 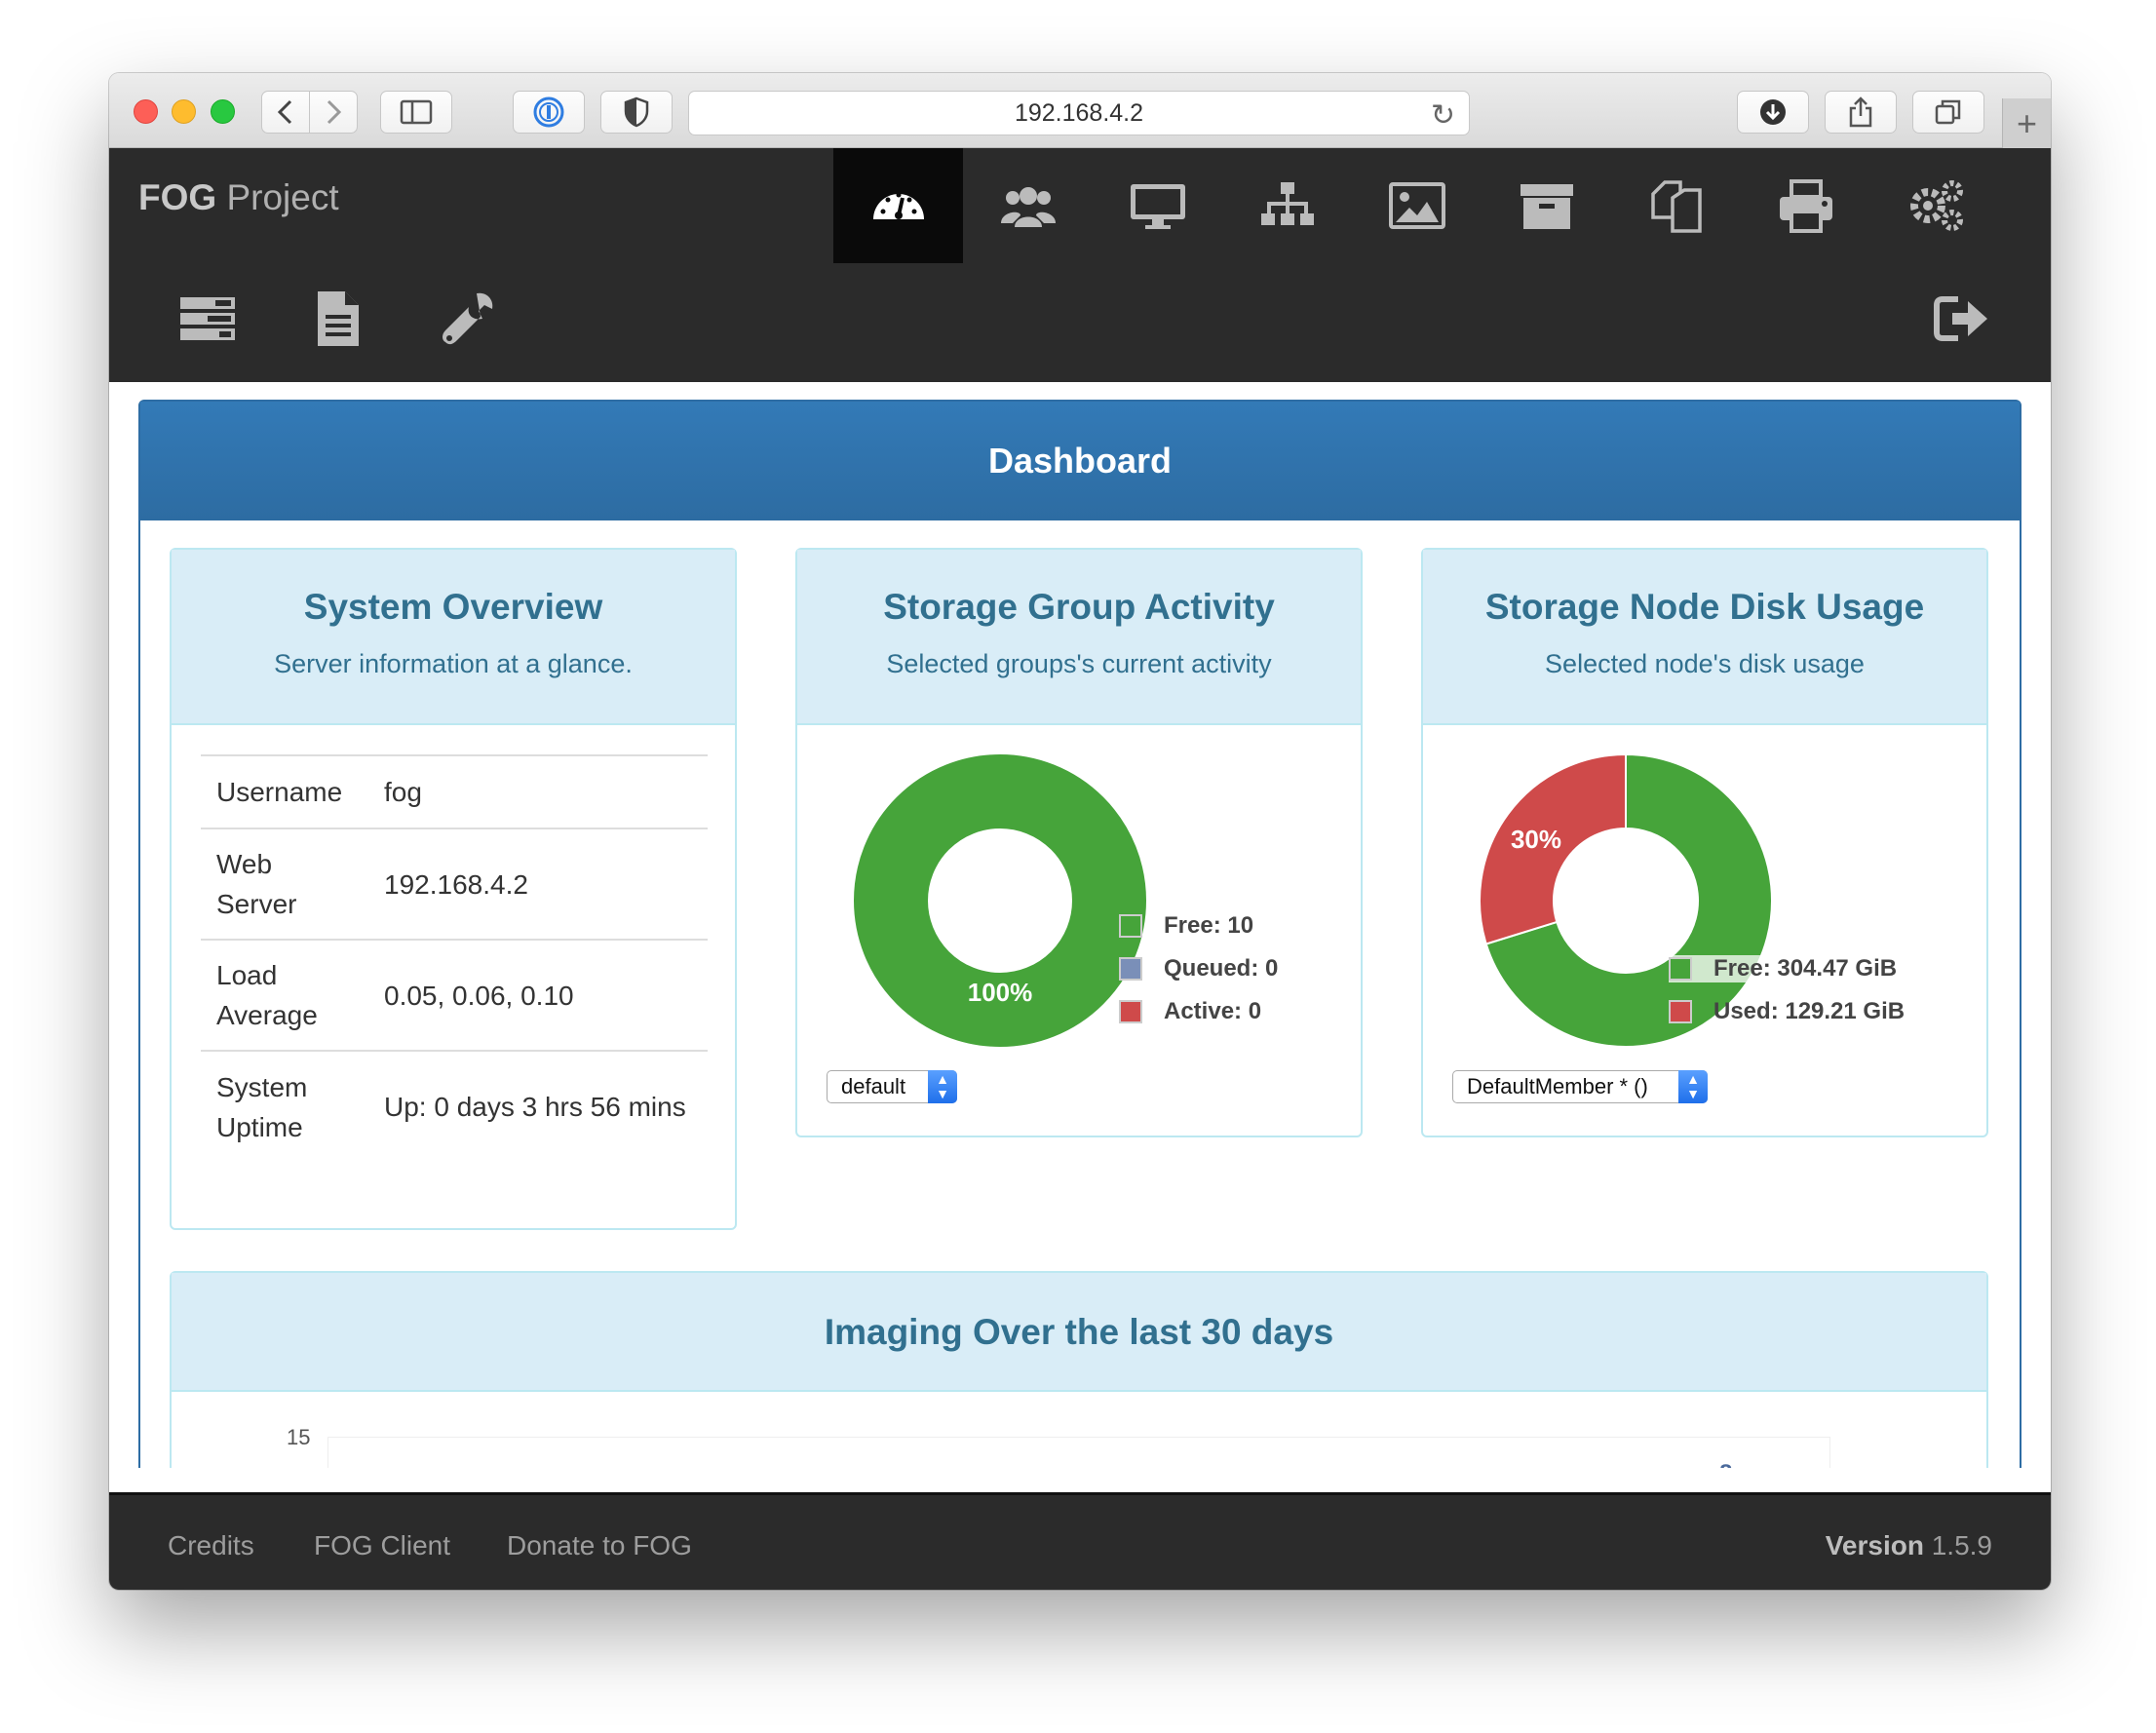 What do you see at coordinates (1443, 115) in the screenshot?
I see `reload-icon: ↻` at bounding box center [1443, 115].